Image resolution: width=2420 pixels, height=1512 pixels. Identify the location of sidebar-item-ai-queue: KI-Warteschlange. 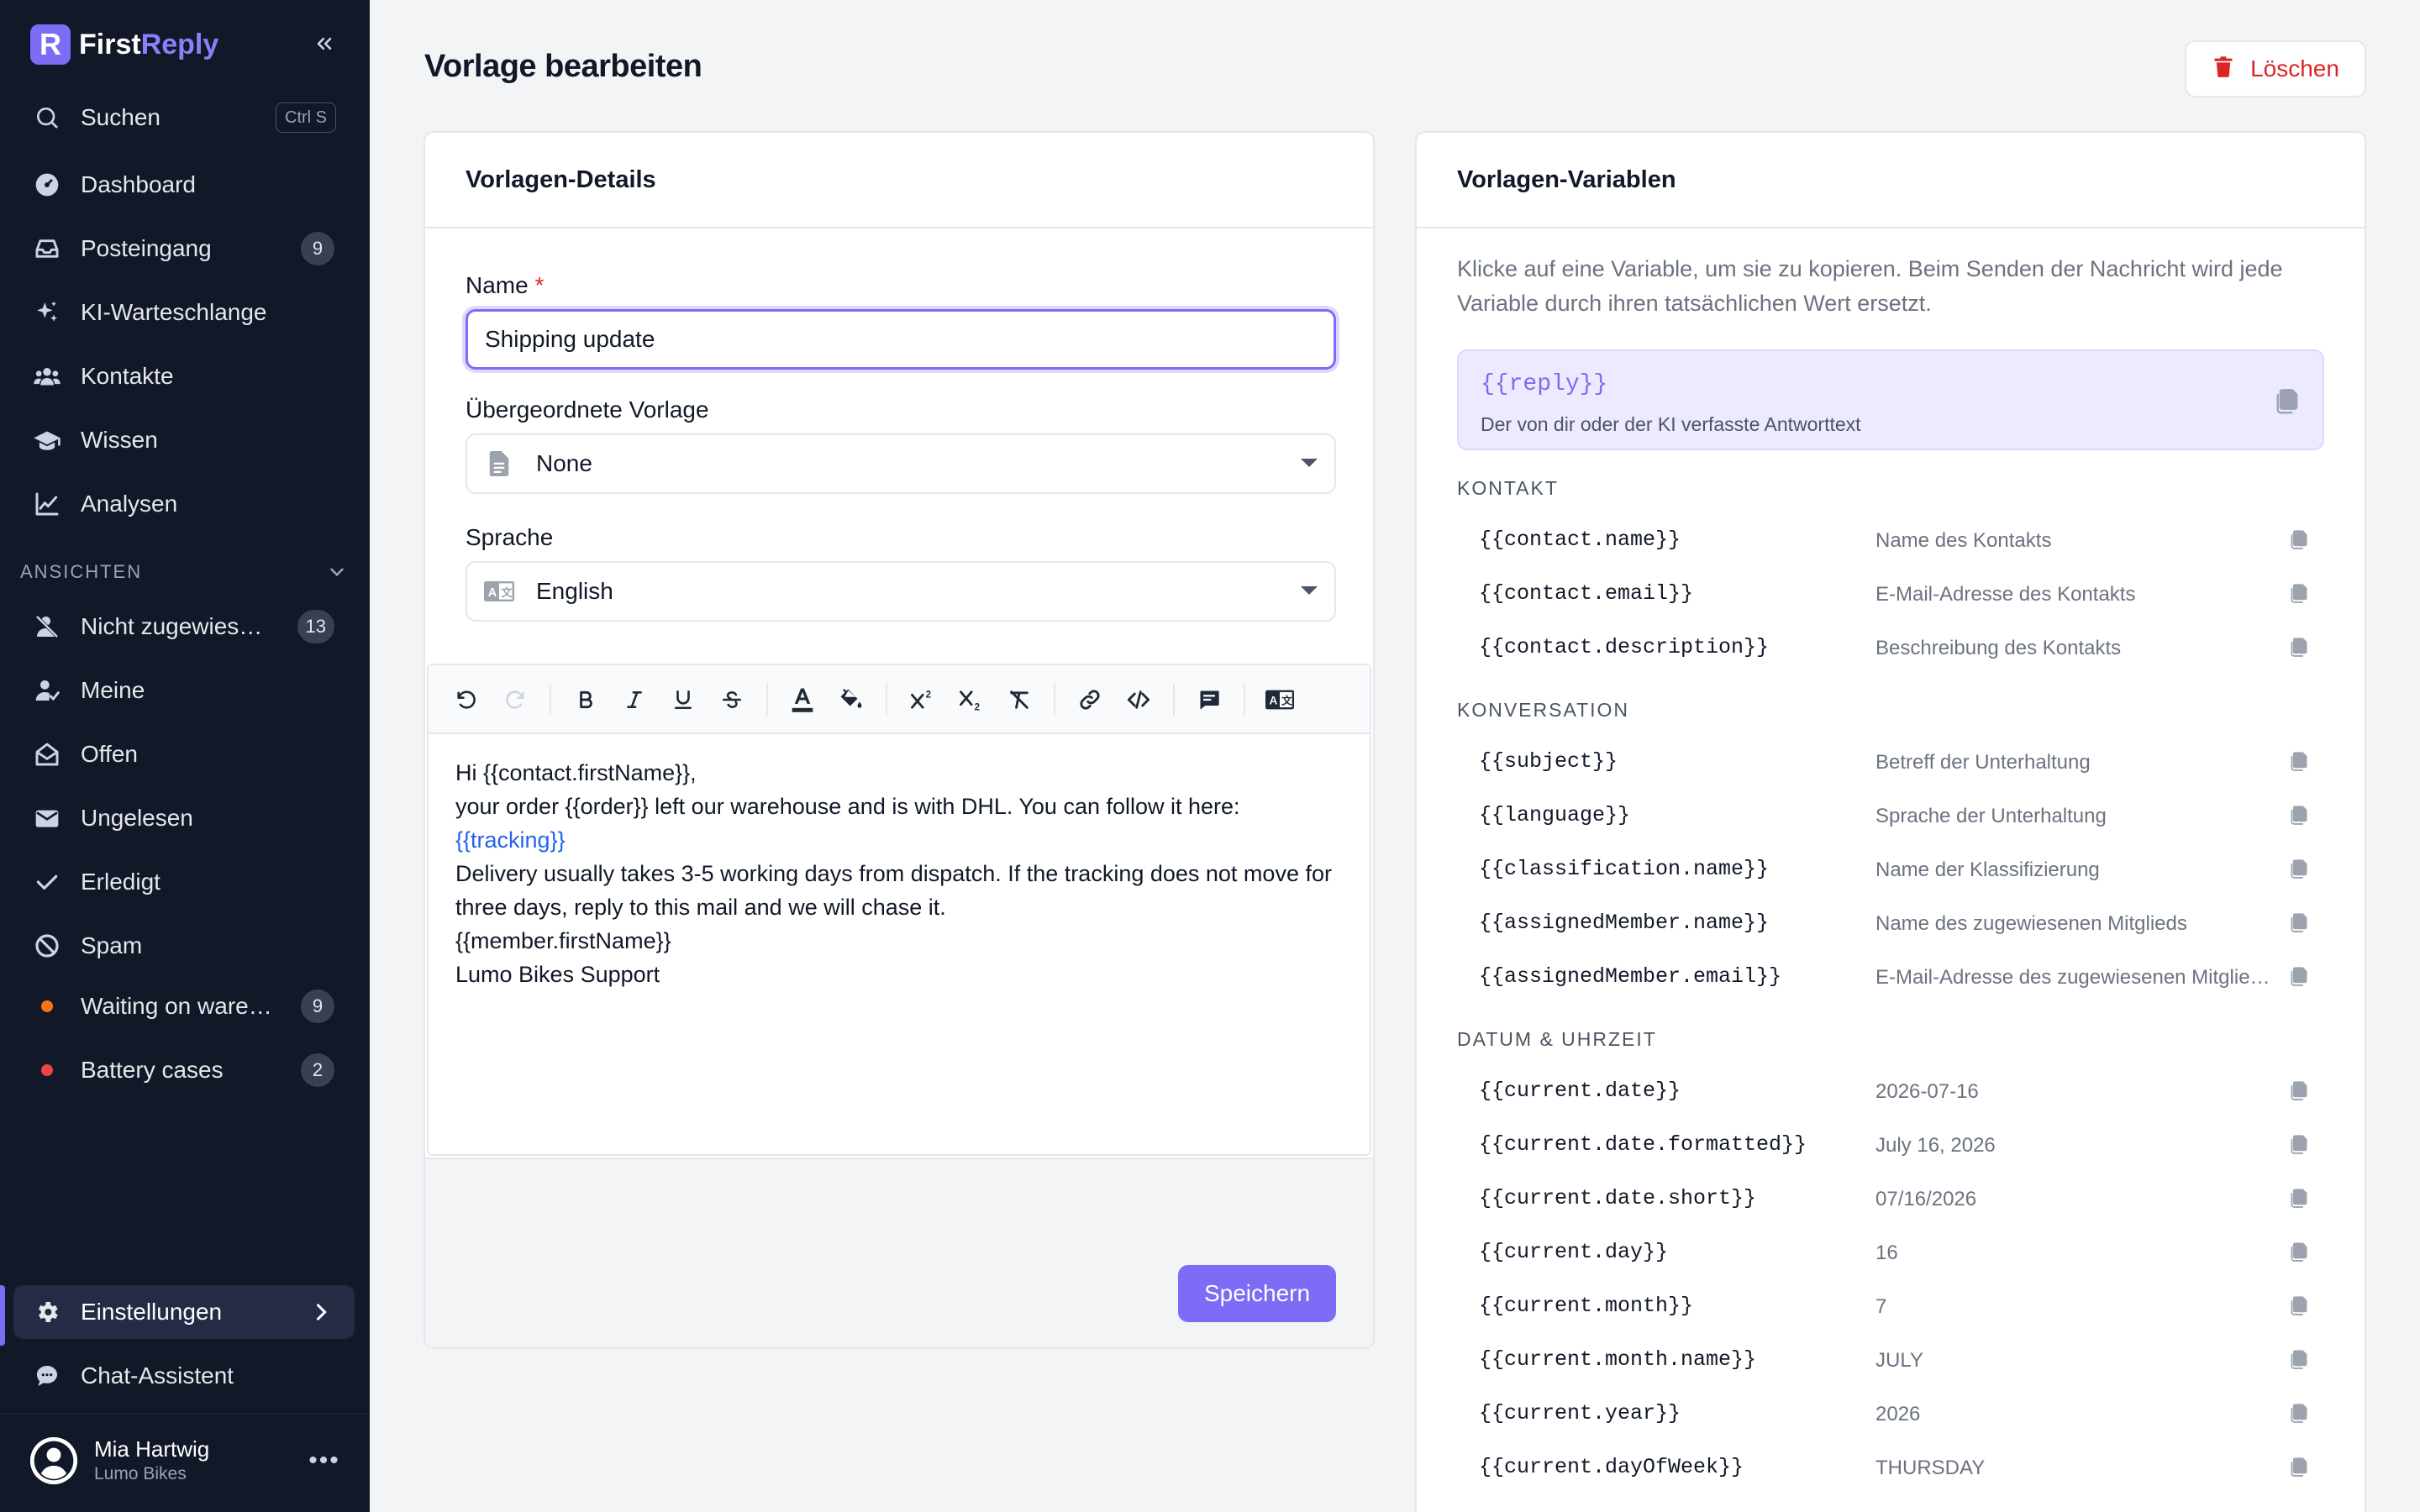
(184, 312).